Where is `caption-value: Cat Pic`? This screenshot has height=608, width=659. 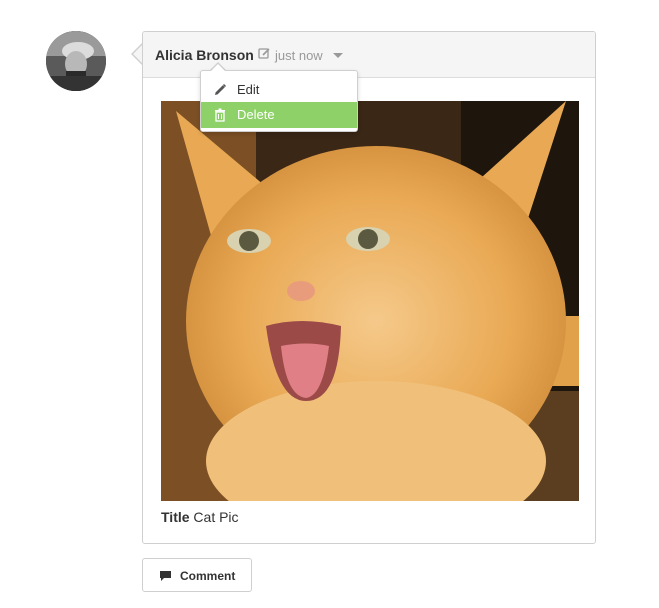
caption-value: Cat Pic is located at coordinates (216, 517).